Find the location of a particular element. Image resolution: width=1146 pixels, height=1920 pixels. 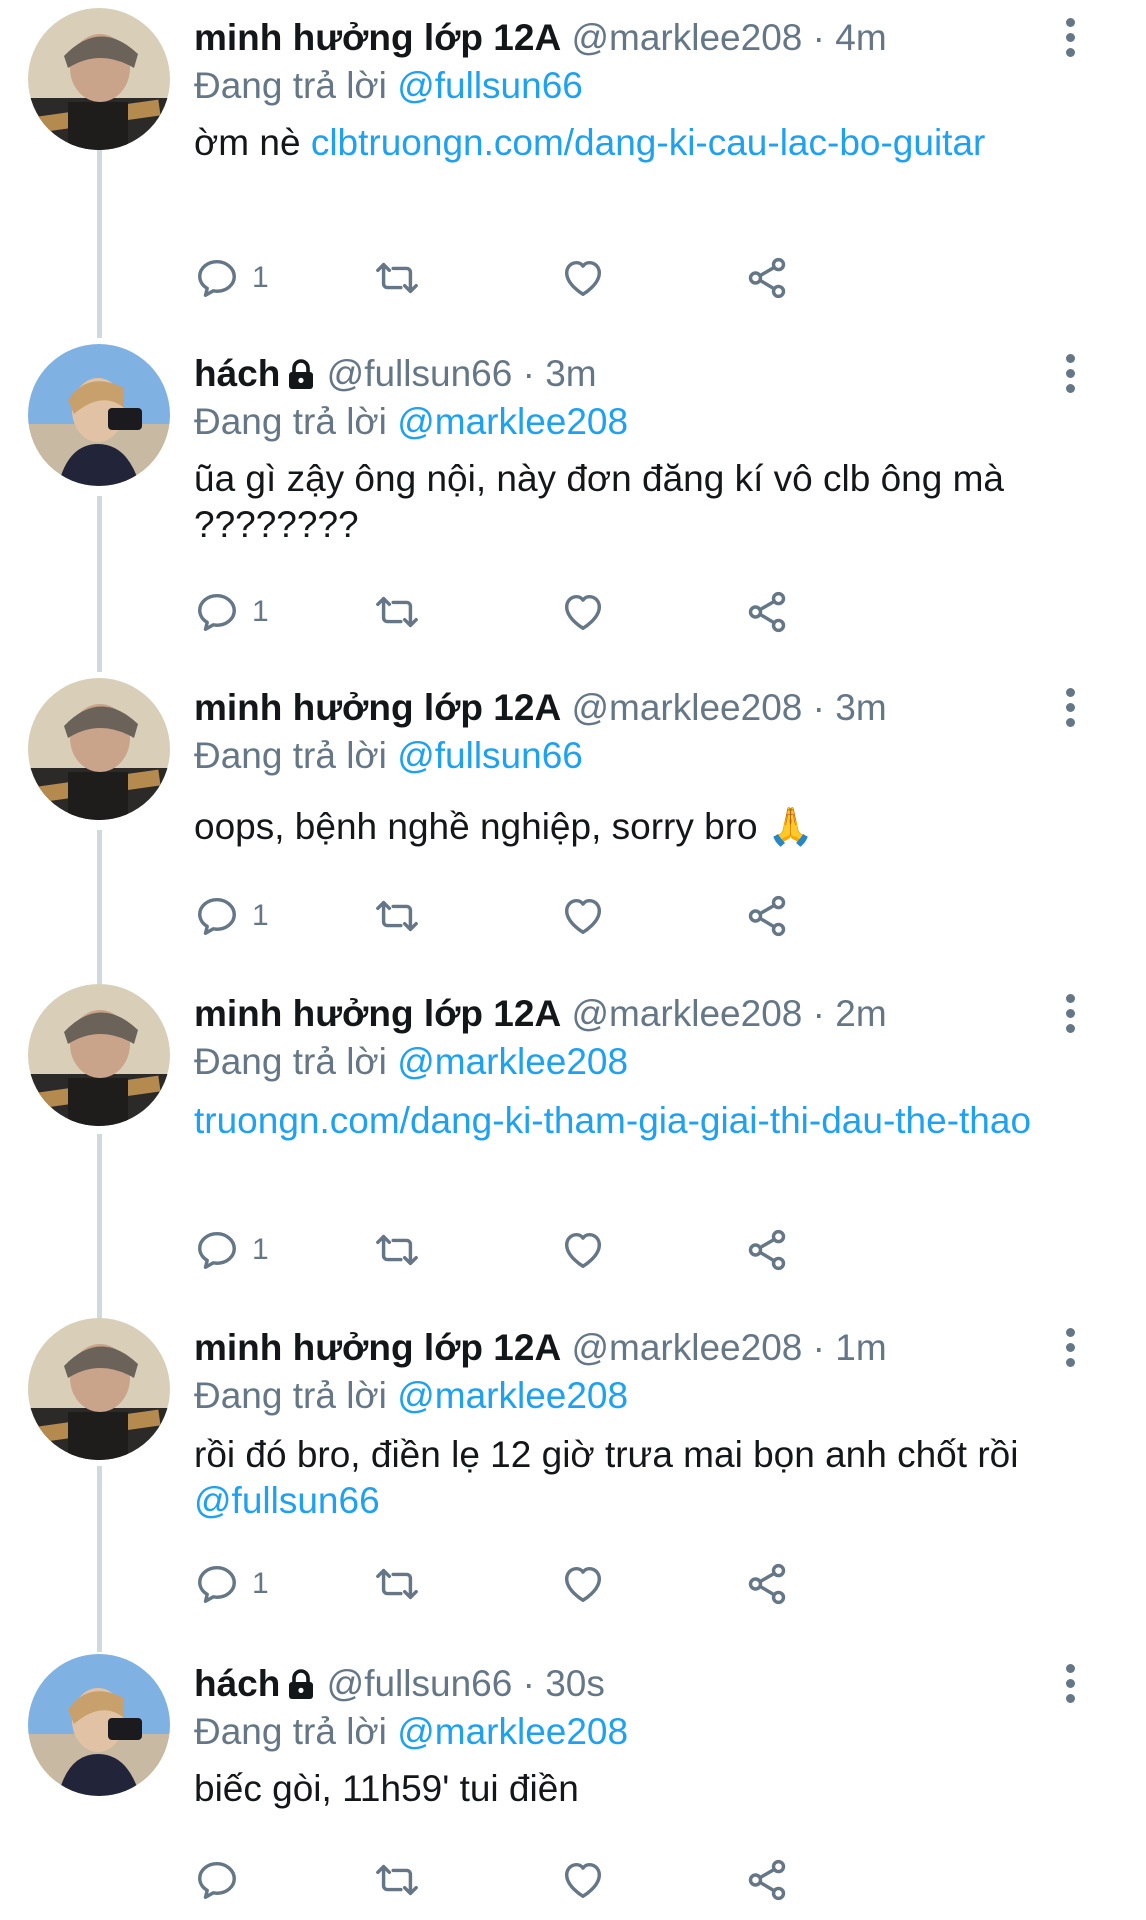

timestamp: 1m is located at coordinates (860, 1347).